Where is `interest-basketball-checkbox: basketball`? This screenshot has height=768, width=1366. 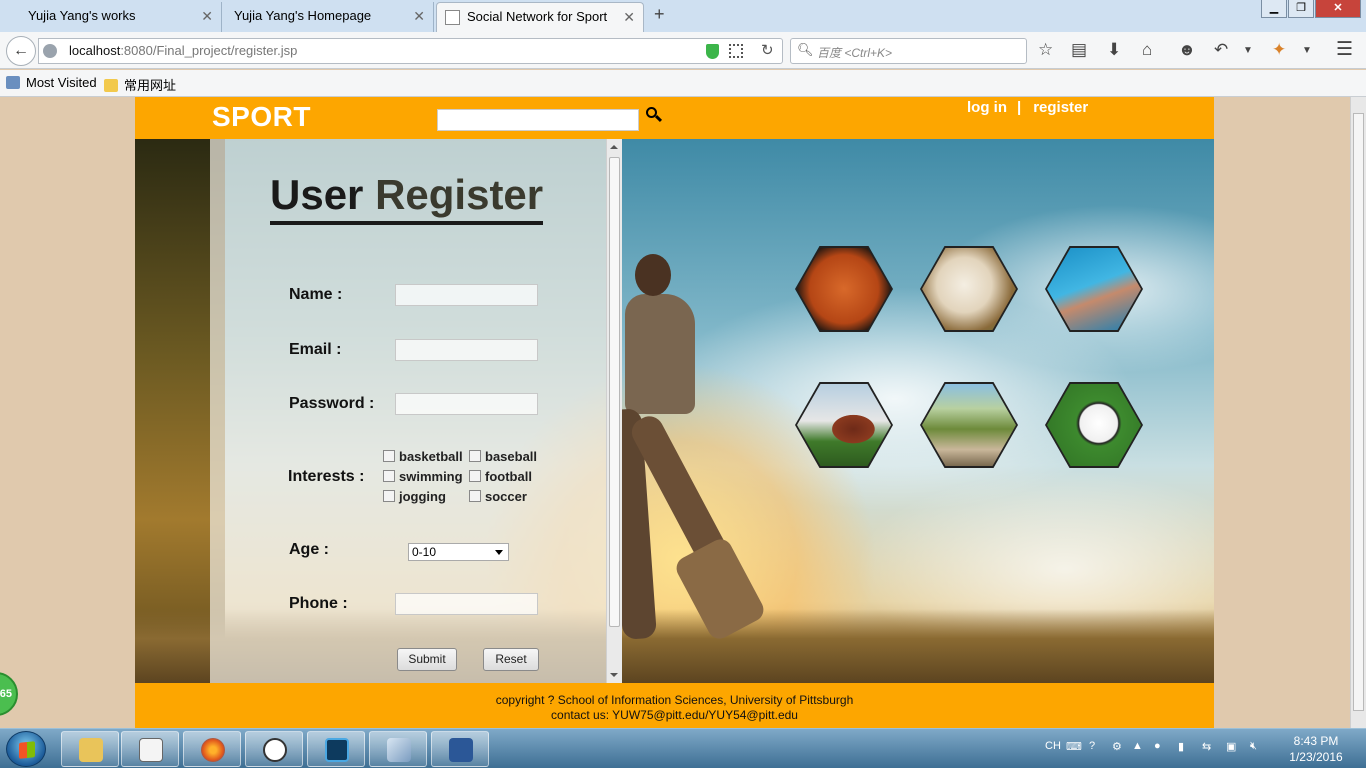 interest-basketball-checkbox: basketball is located at coordinates (423, 456).